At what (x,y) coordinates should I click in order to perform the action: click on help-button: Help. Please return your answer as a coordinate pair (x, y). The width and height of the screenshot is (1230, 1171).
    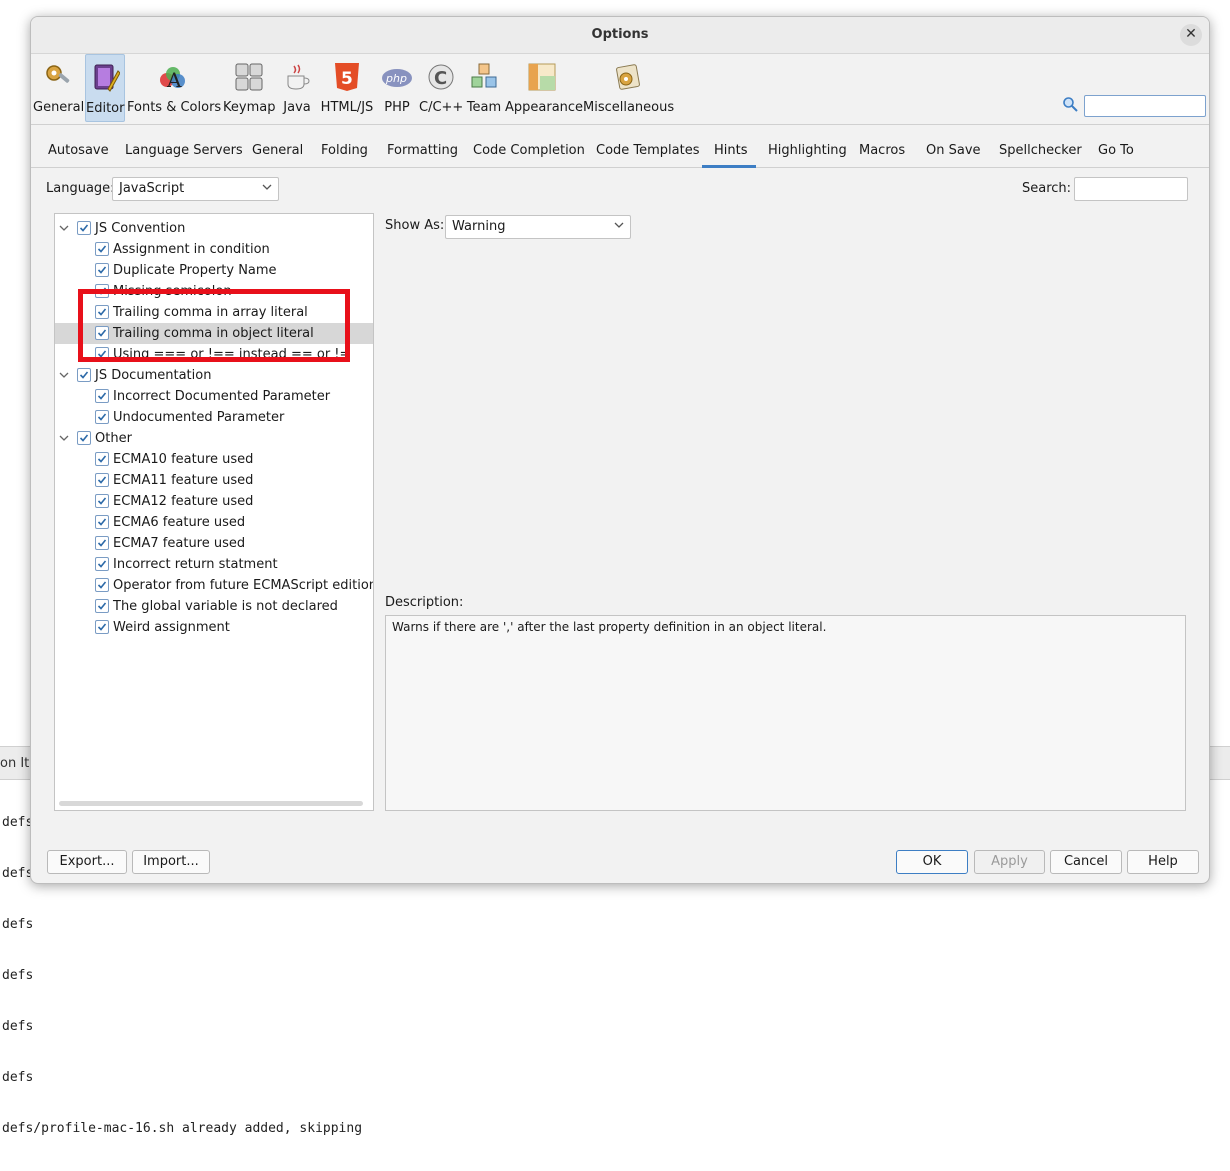
    Looking at the image, I should click on (1163, 862).